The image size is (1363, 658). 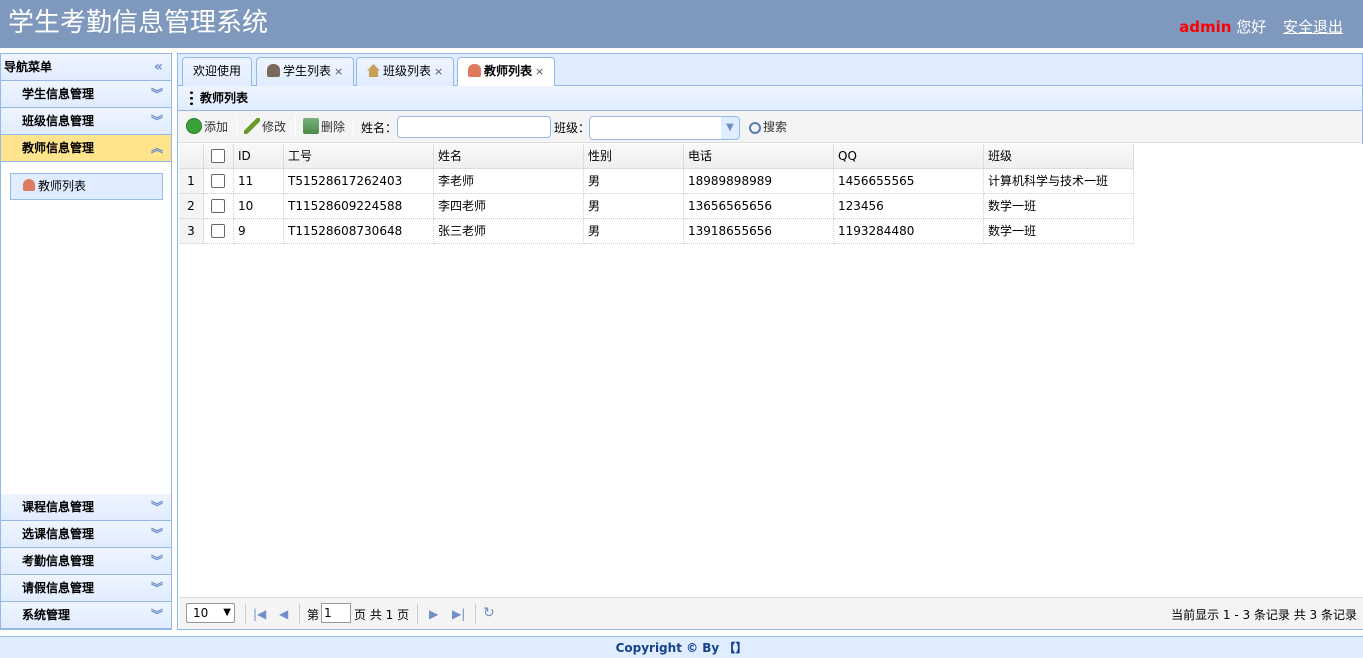 What do you see at coordinates (759, 231) in the screenshot?
I see `cell-phone: 13918655656` at bounding box center [759, 231].